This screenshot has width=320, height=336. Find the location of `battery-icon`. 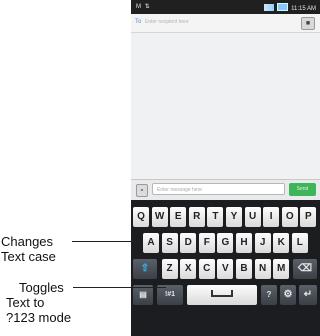

battery-icon is located at coordinates (283, 7).